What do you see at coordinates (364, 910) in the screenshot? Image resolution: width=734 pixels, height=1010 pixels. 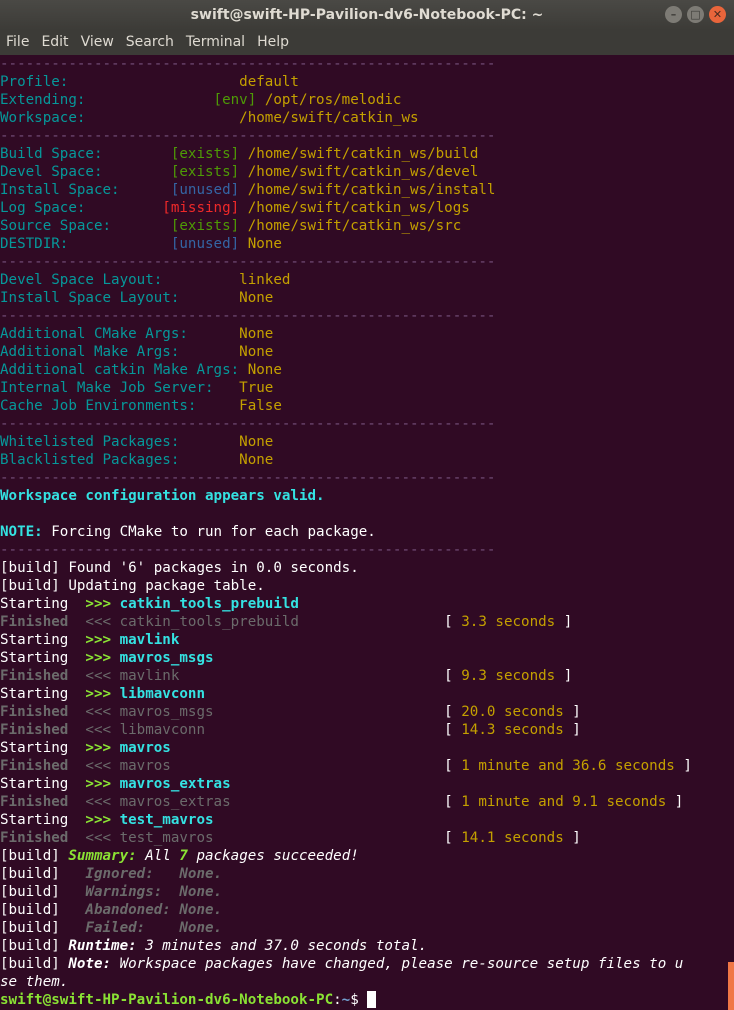 I see `terminal-line: [build] Abandoned: None.` at bounding box center [364, 910].